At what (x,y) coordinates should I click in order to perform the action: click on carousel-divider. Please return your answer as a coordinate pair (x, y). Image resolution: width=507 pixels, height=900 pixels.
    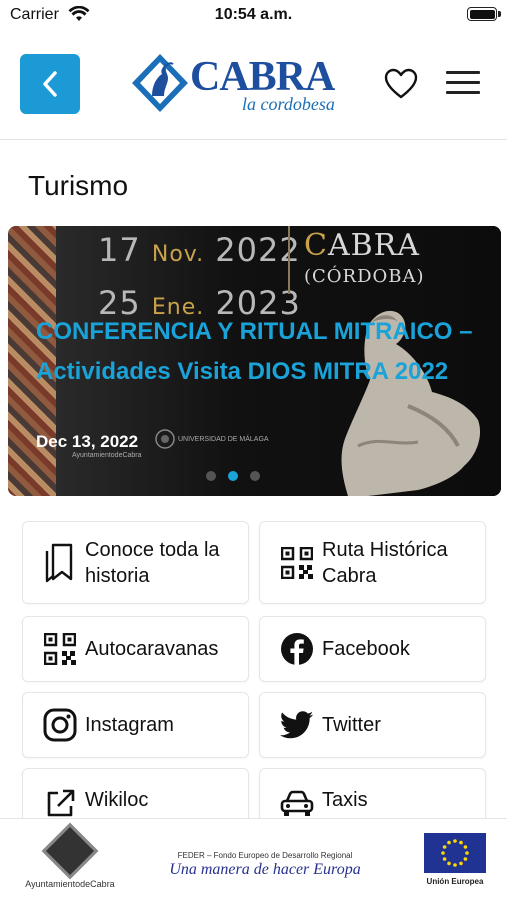
    Looking at the image, I should click on (289, 260).